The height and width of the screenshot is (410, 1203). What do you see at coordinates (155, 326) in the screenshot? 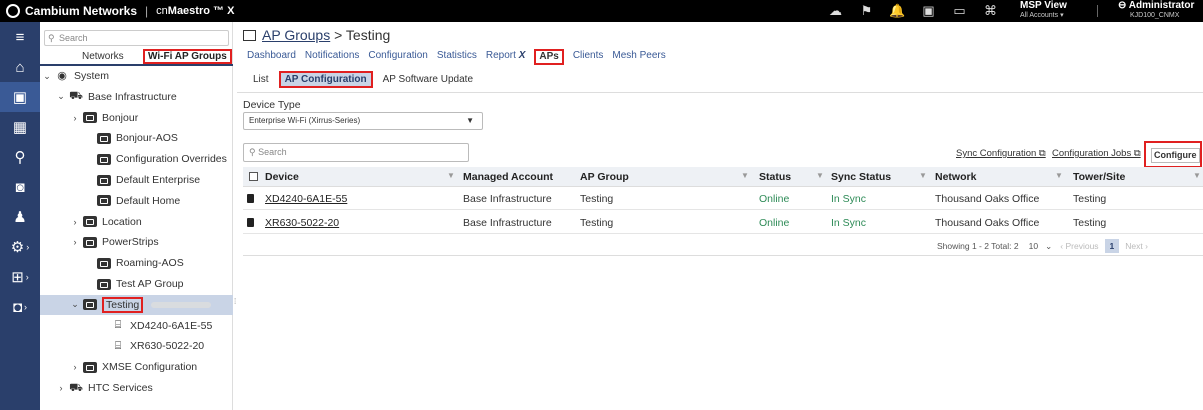
I see `tree-node: ⌸ XD4240-6A1E-55` at bounding box center [155, 326].